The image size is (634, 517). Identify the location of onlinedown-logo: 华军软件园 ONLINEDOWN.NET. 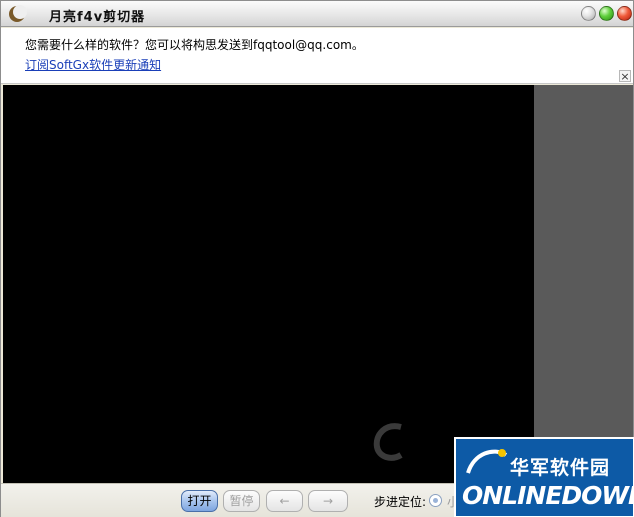
(544, 477).